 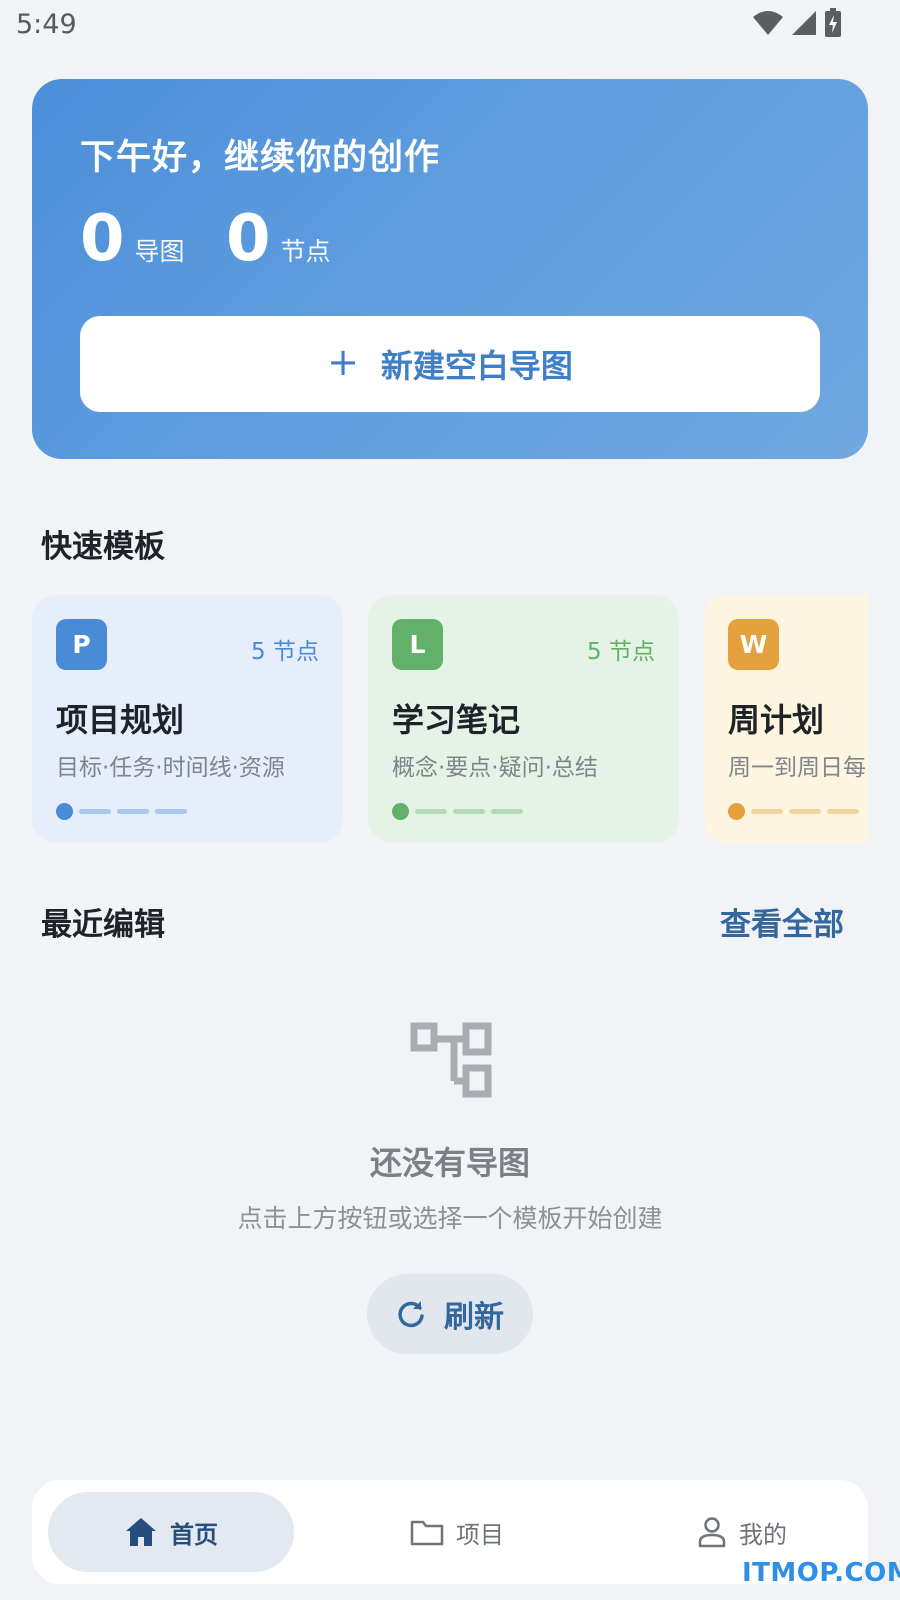 I want to click on battery-charging-icon, so click(x=833, y=22).